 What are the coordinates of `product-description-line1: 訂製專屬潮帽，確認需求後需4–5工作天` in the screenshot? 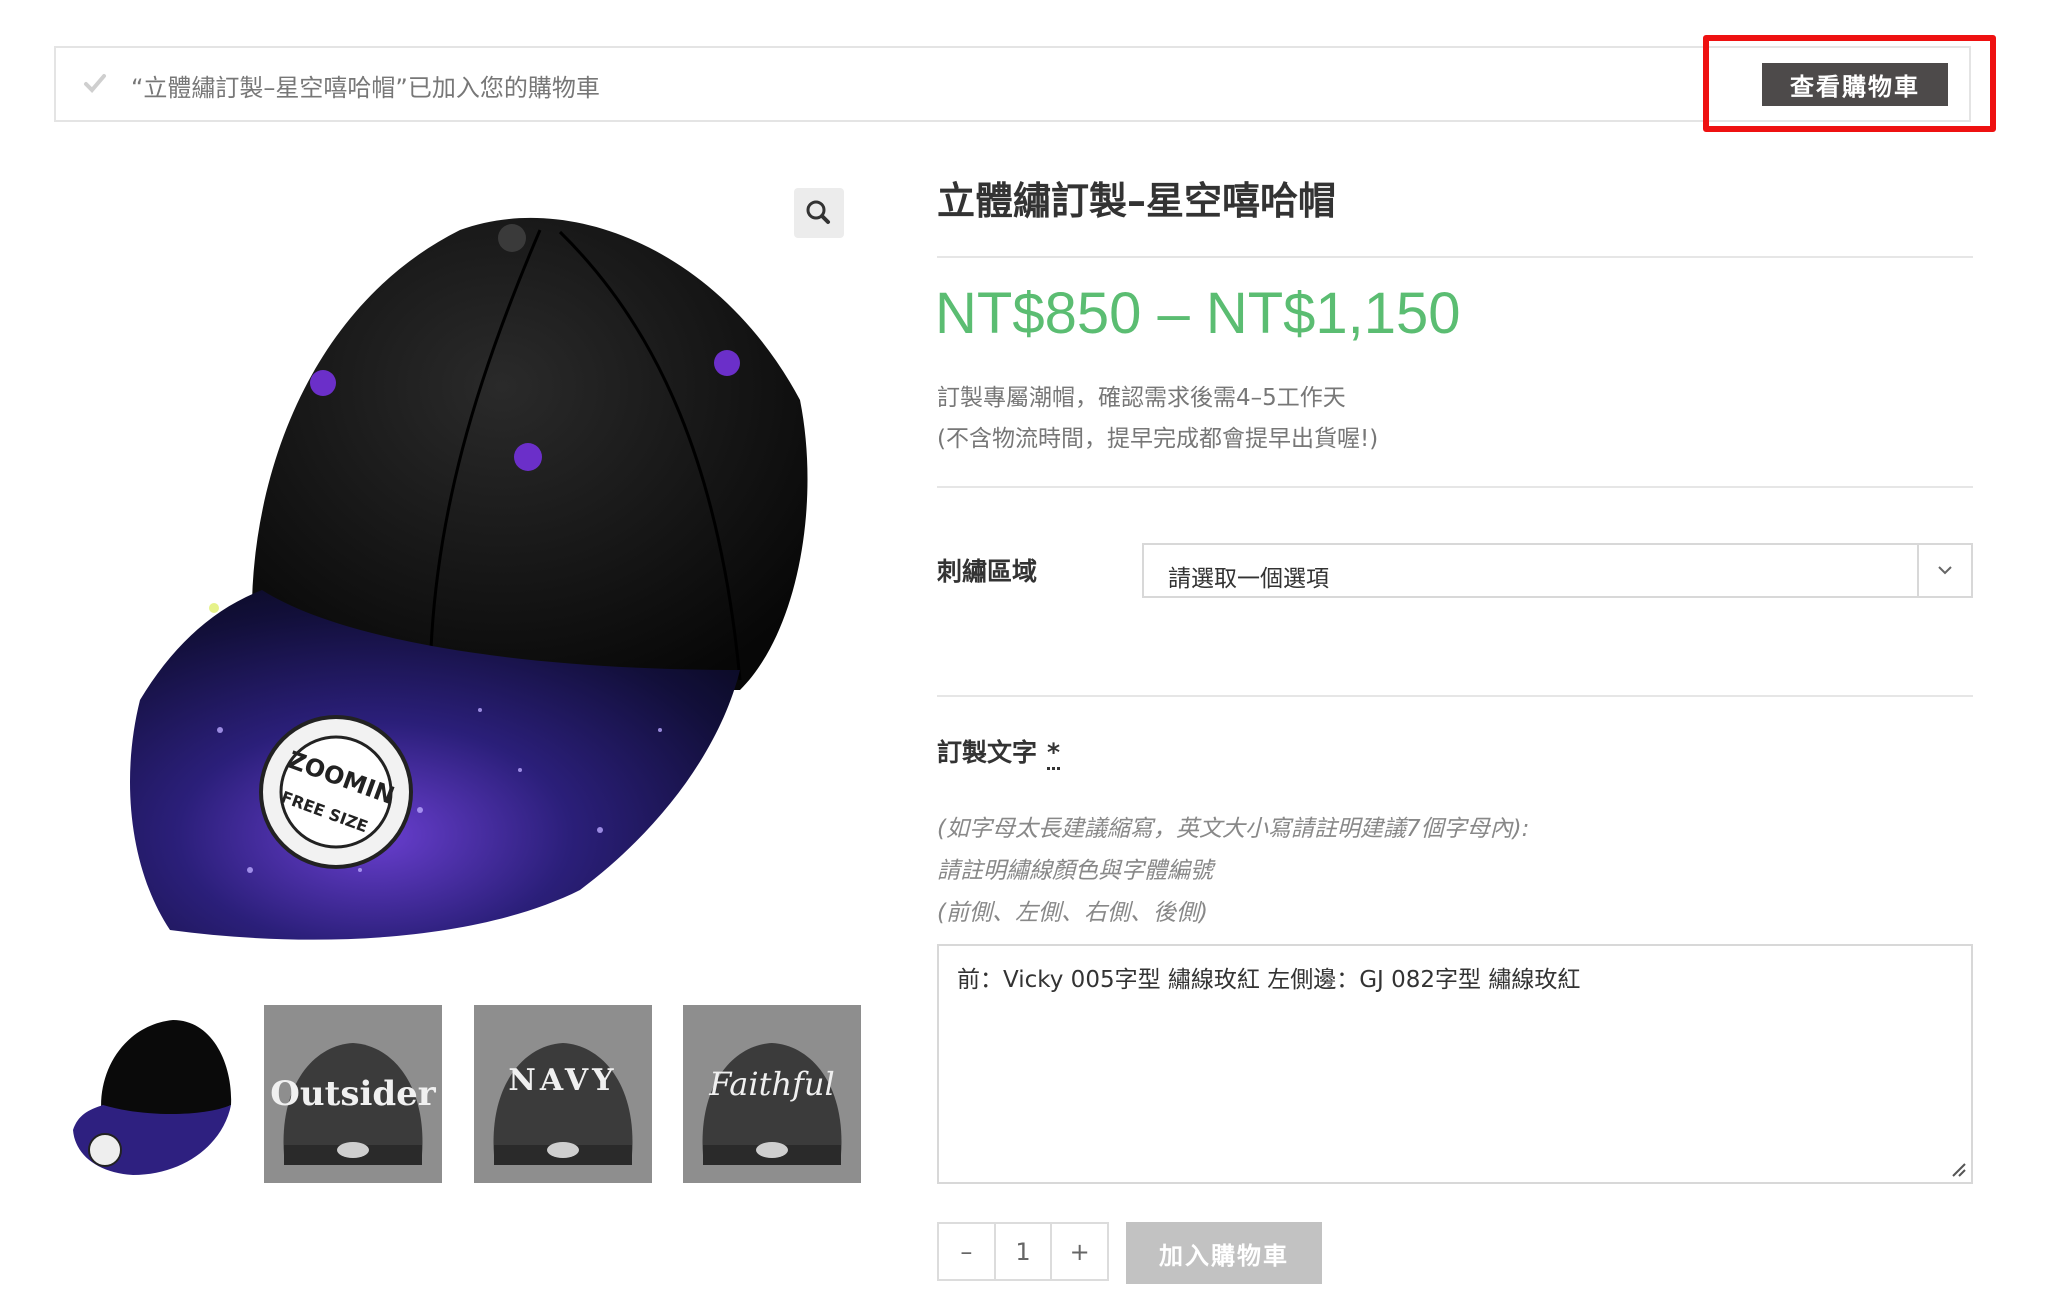 It's located at (1141, 398).